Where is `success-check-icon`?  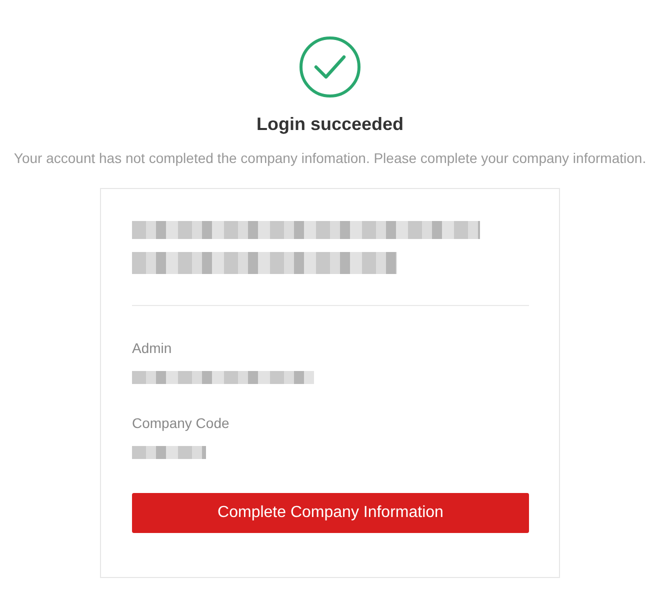
success-check-icon is located at coordinates (330, 67).